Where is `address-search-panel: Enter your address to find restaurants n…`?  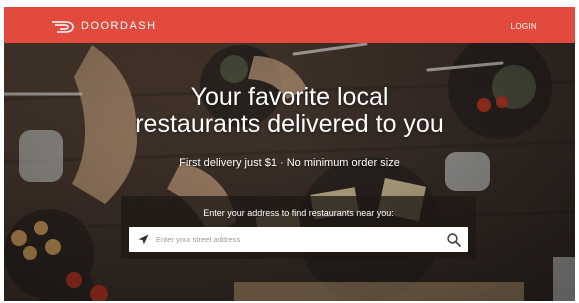
address-search-panel: Enter your address to find restaurants n… is located at coordinates (298, 227).